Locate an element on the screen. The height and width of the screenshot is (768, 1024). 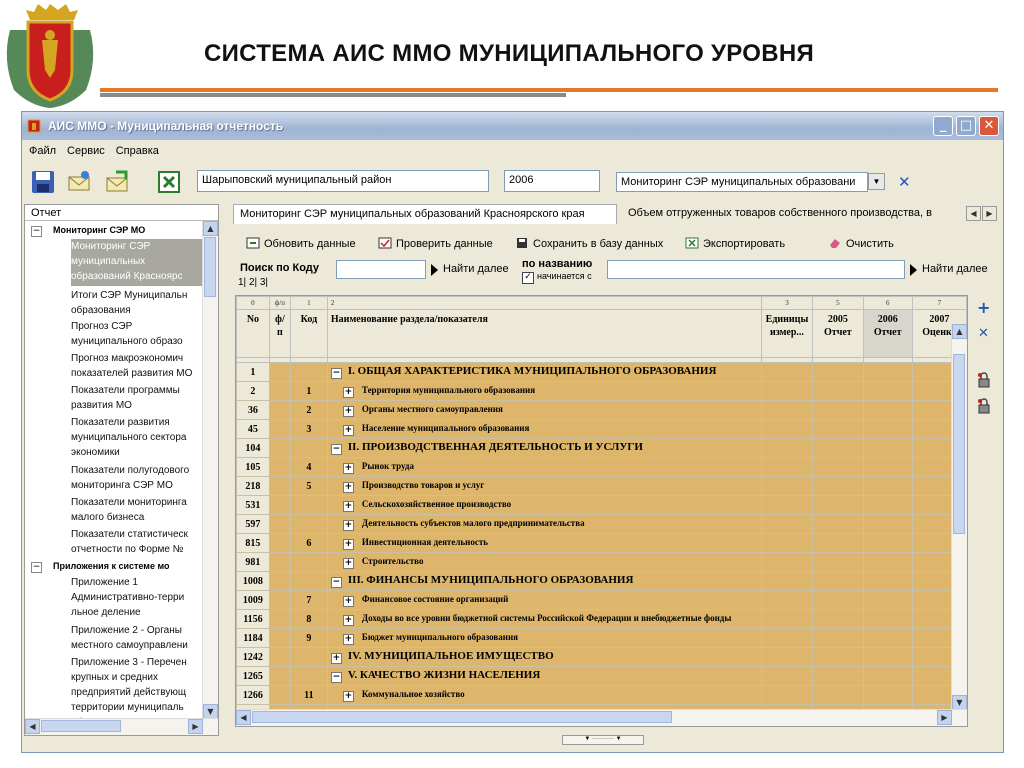
indicator-name-cell: + Рынок труда is located at coordinates (544, 467).